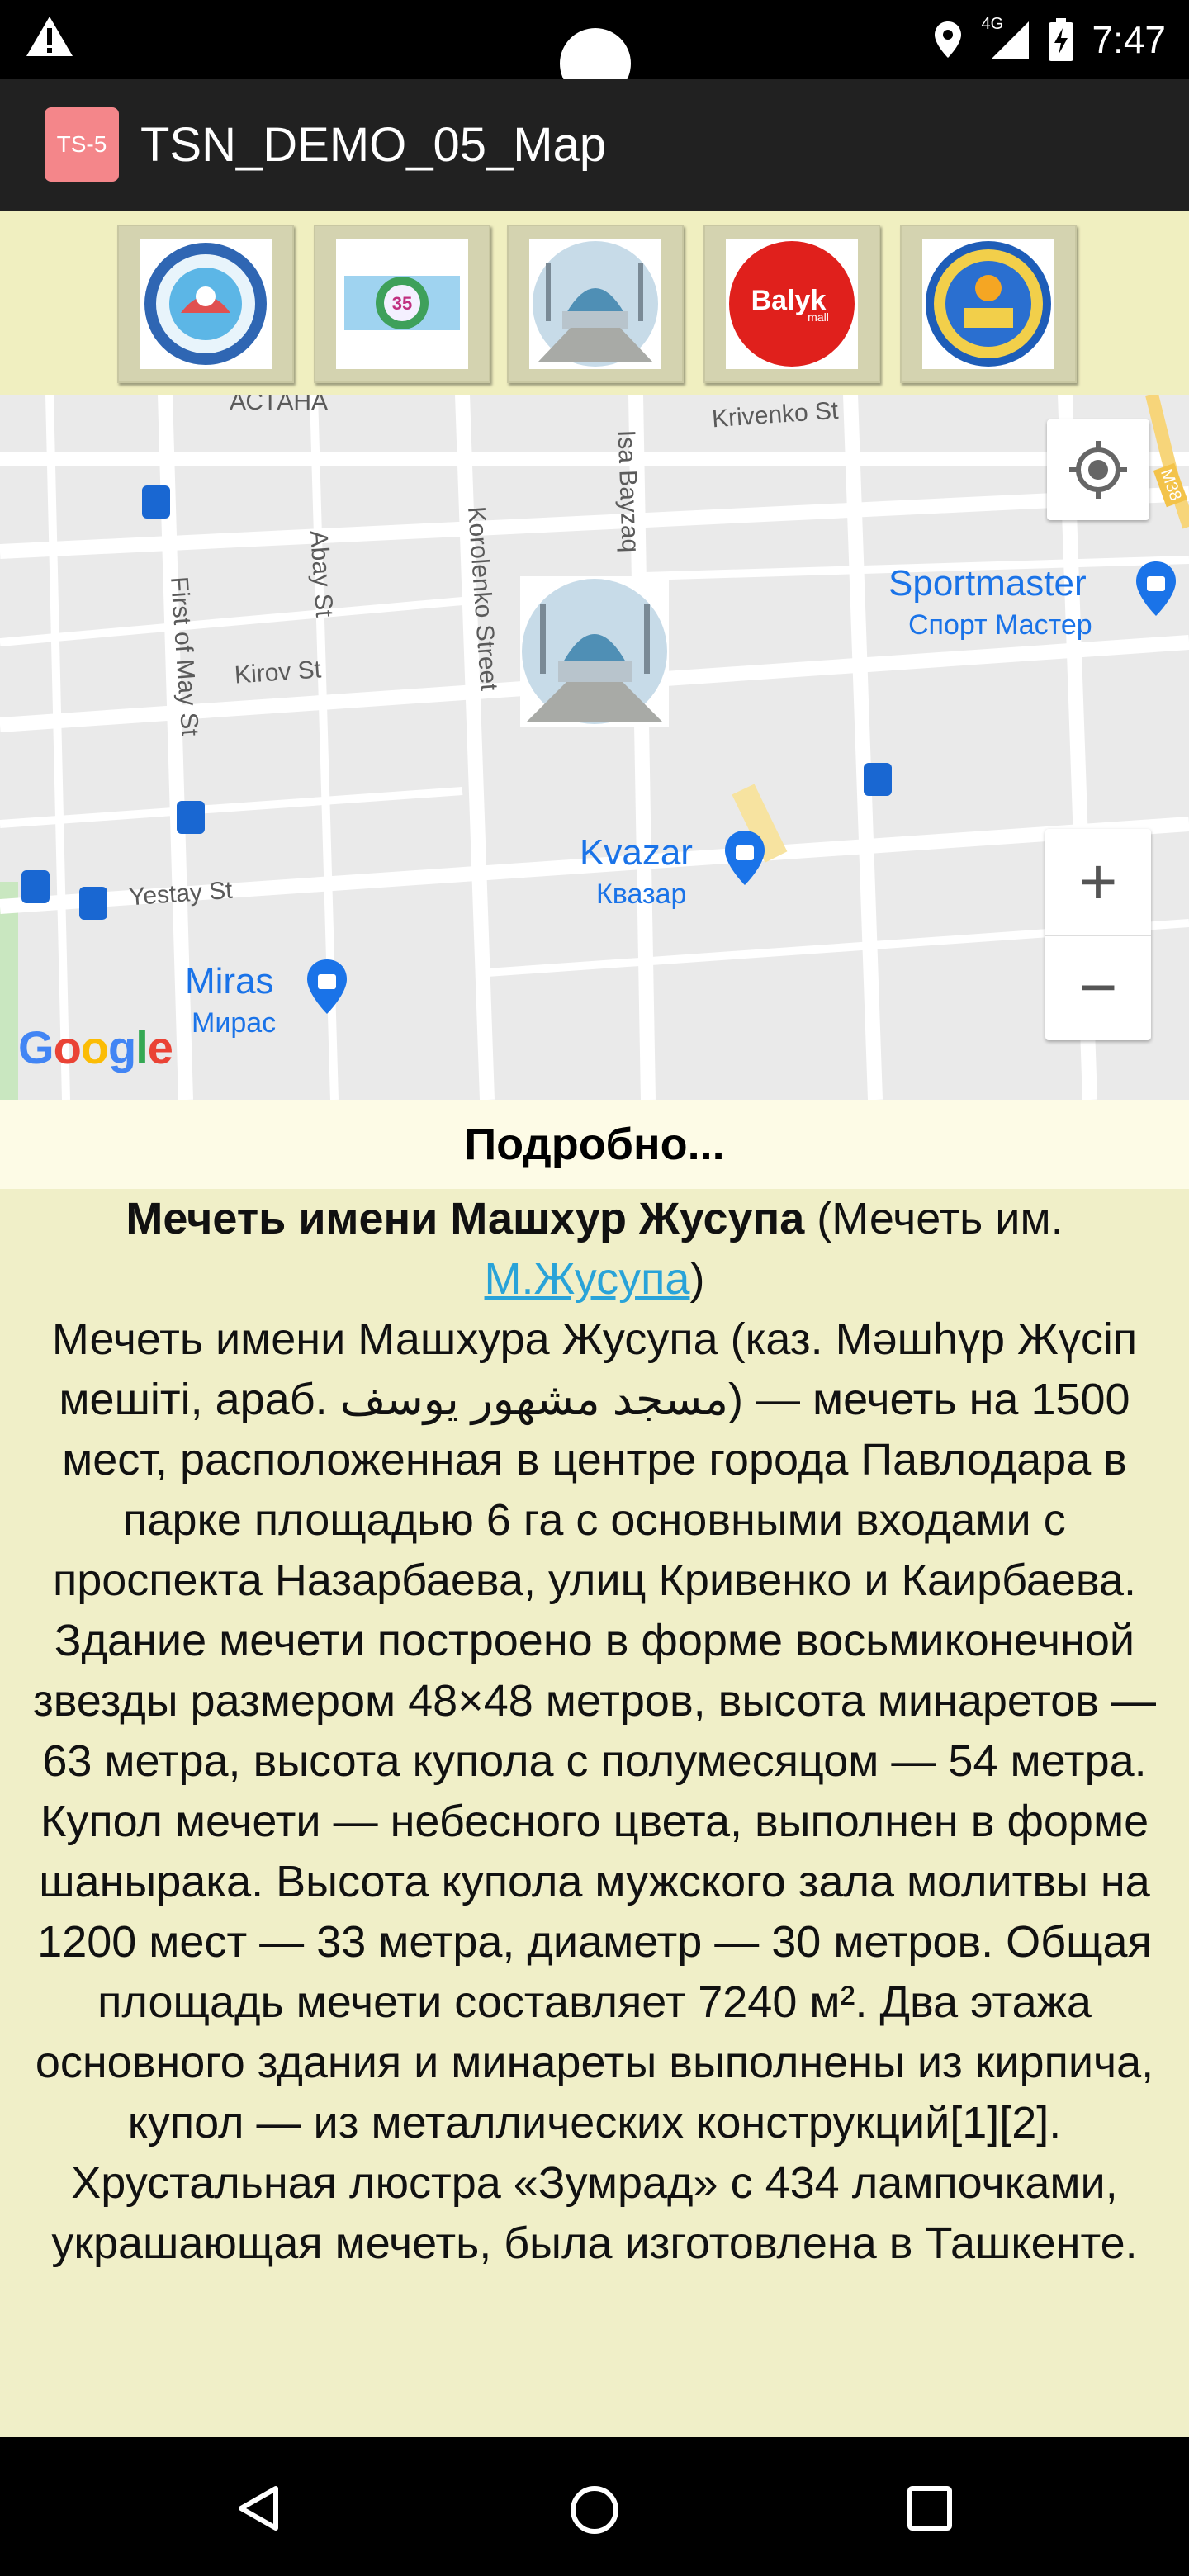 The image size is (1189, 2576). I want to click on mosque-marker-icon, so click(594, 651).